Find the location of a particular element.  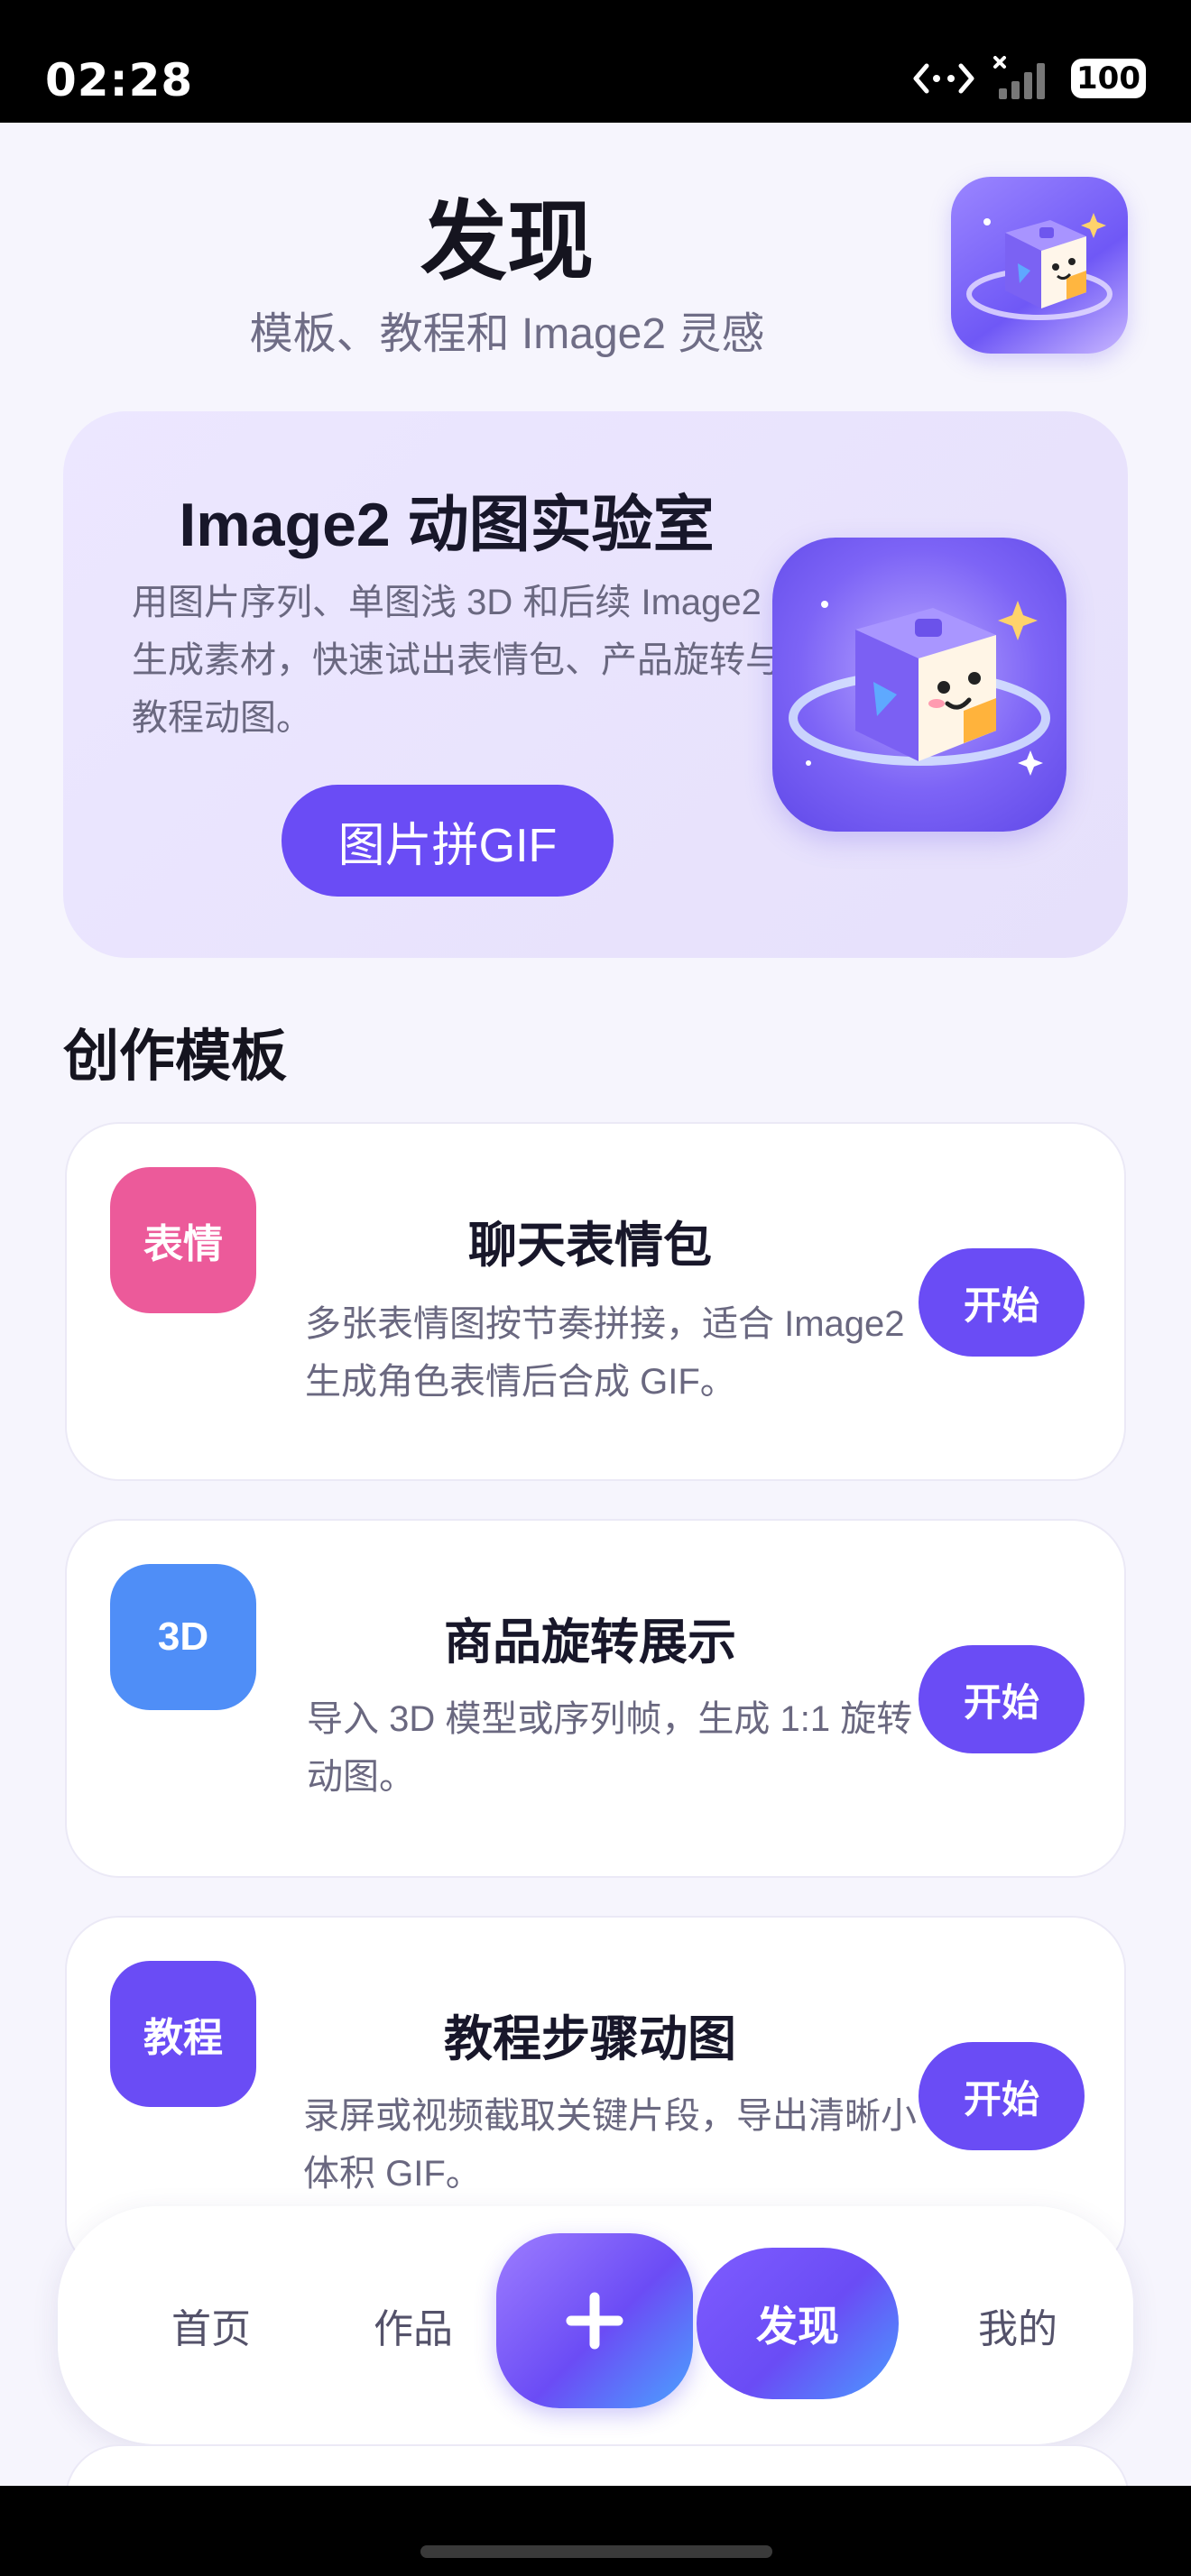

template-title: 聊天表情包 is located at coordinates (590, 1246).